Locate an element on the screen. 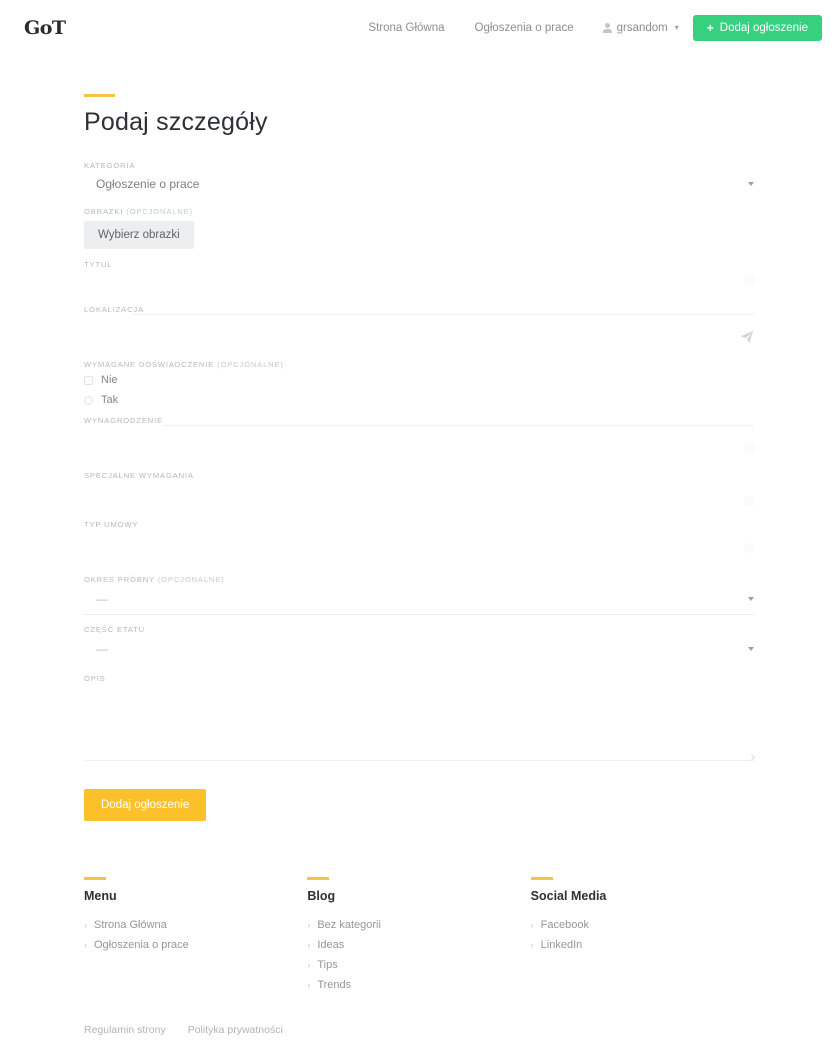 The width and height of the screenshot is (838, 1058). plus-icon: + is located at coordinates (710, 28).